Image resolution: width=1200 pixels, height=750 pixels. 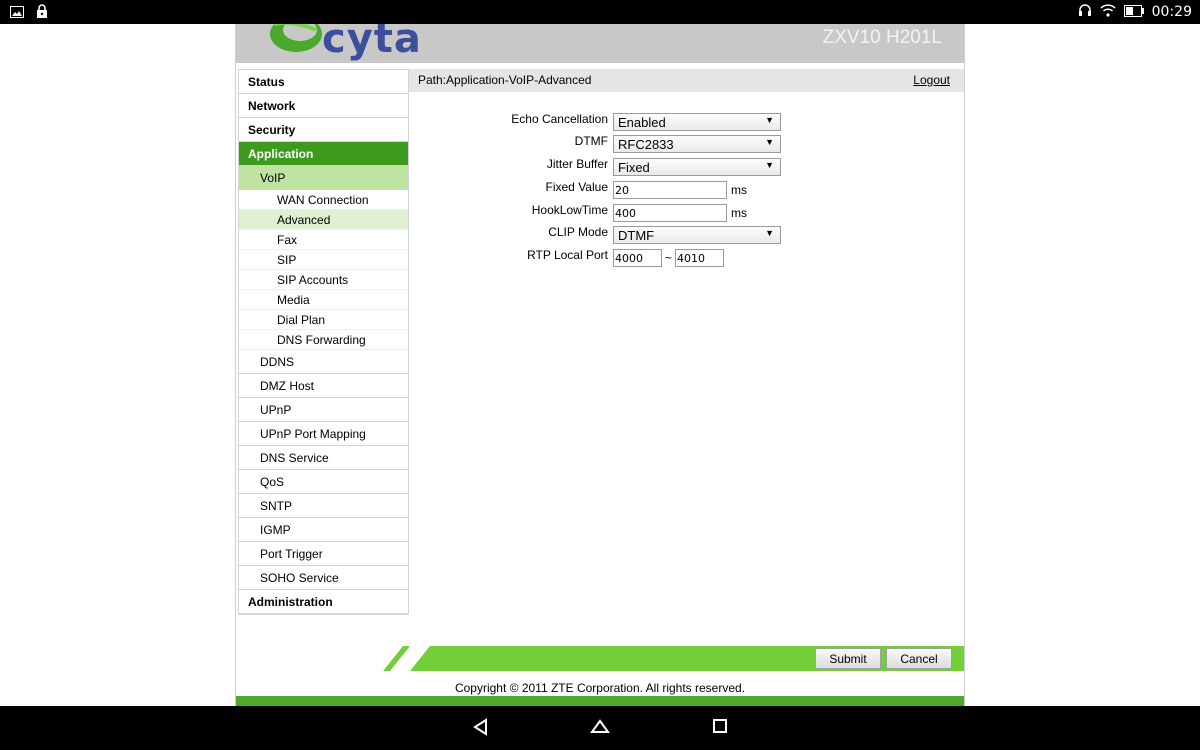 I want to click on echo-cancellation-row: Echo Cancellation Enabled ▼, so click(x=686, y=122).